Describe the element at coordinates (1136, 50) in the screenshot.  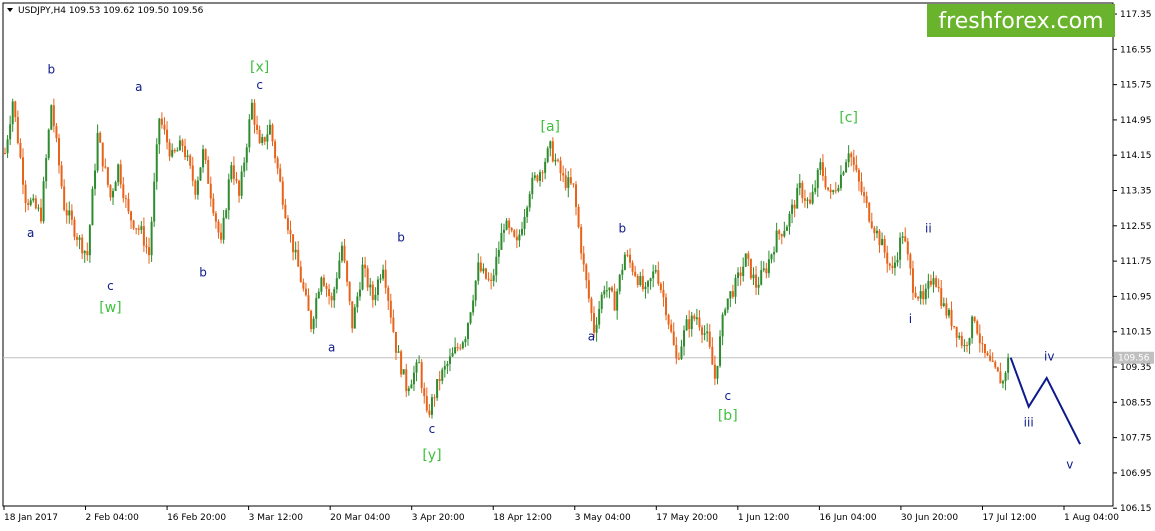
I see `y-tick-label: 116.55` at that location.